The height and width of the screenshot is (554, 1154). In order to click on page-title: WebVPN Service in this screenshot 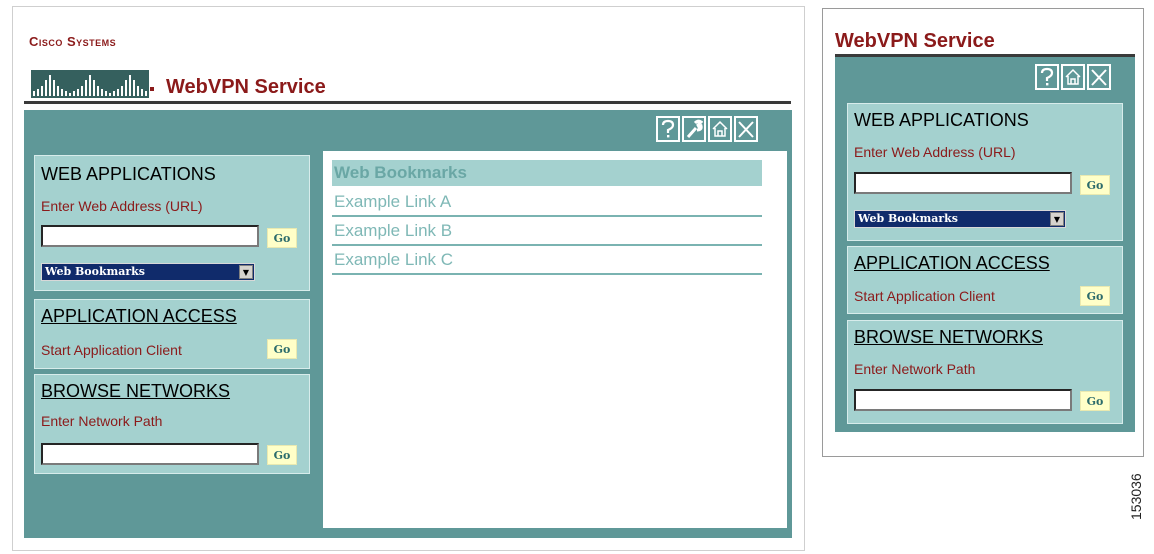, I will do `click(246, 87)`.